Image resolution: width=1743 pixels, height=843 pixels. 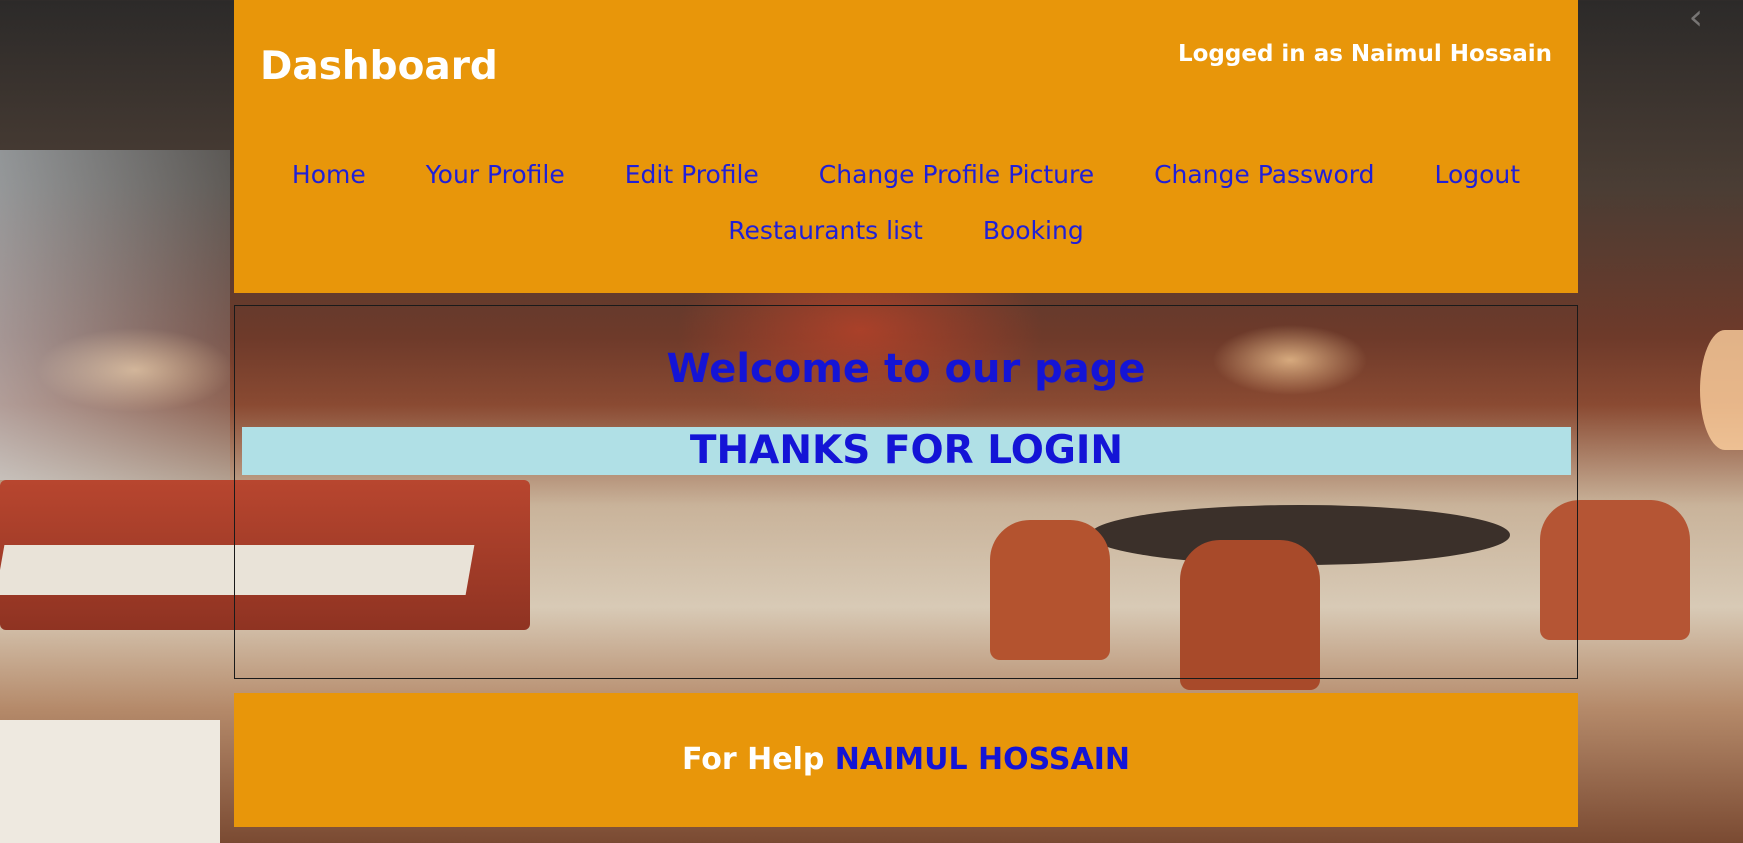 I want to click on nav-logout-link: Logout, so click(x=1477, y=174).